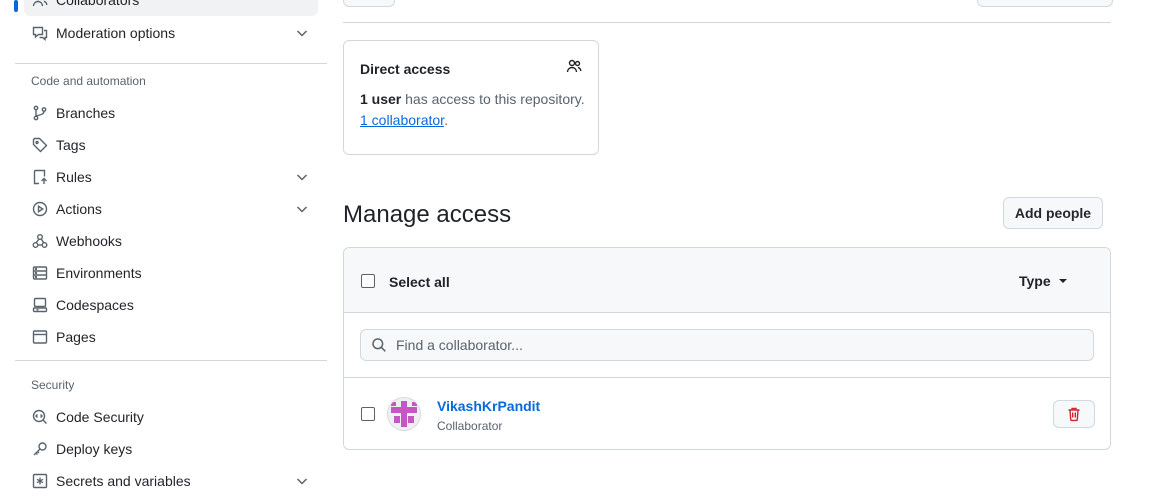 The height and width of the screenshot is (497, 1170). What do you see at coordinates (98, 4) in the screenshot?
I see `sidebar-item-label: Collaborators` at bounding box center [98, 4].